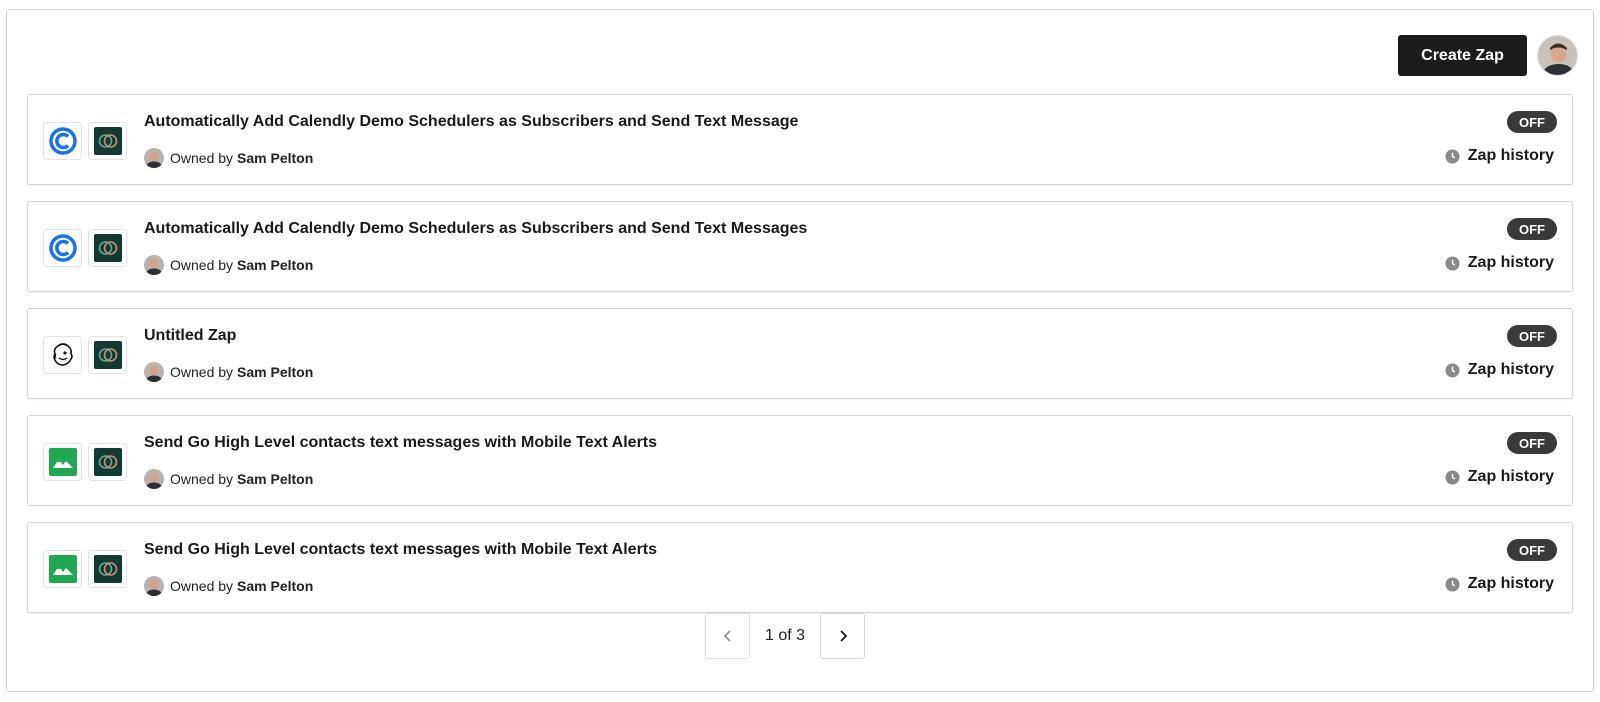  I want to click on zap-title: Untitled Zap, so click(190, 336).